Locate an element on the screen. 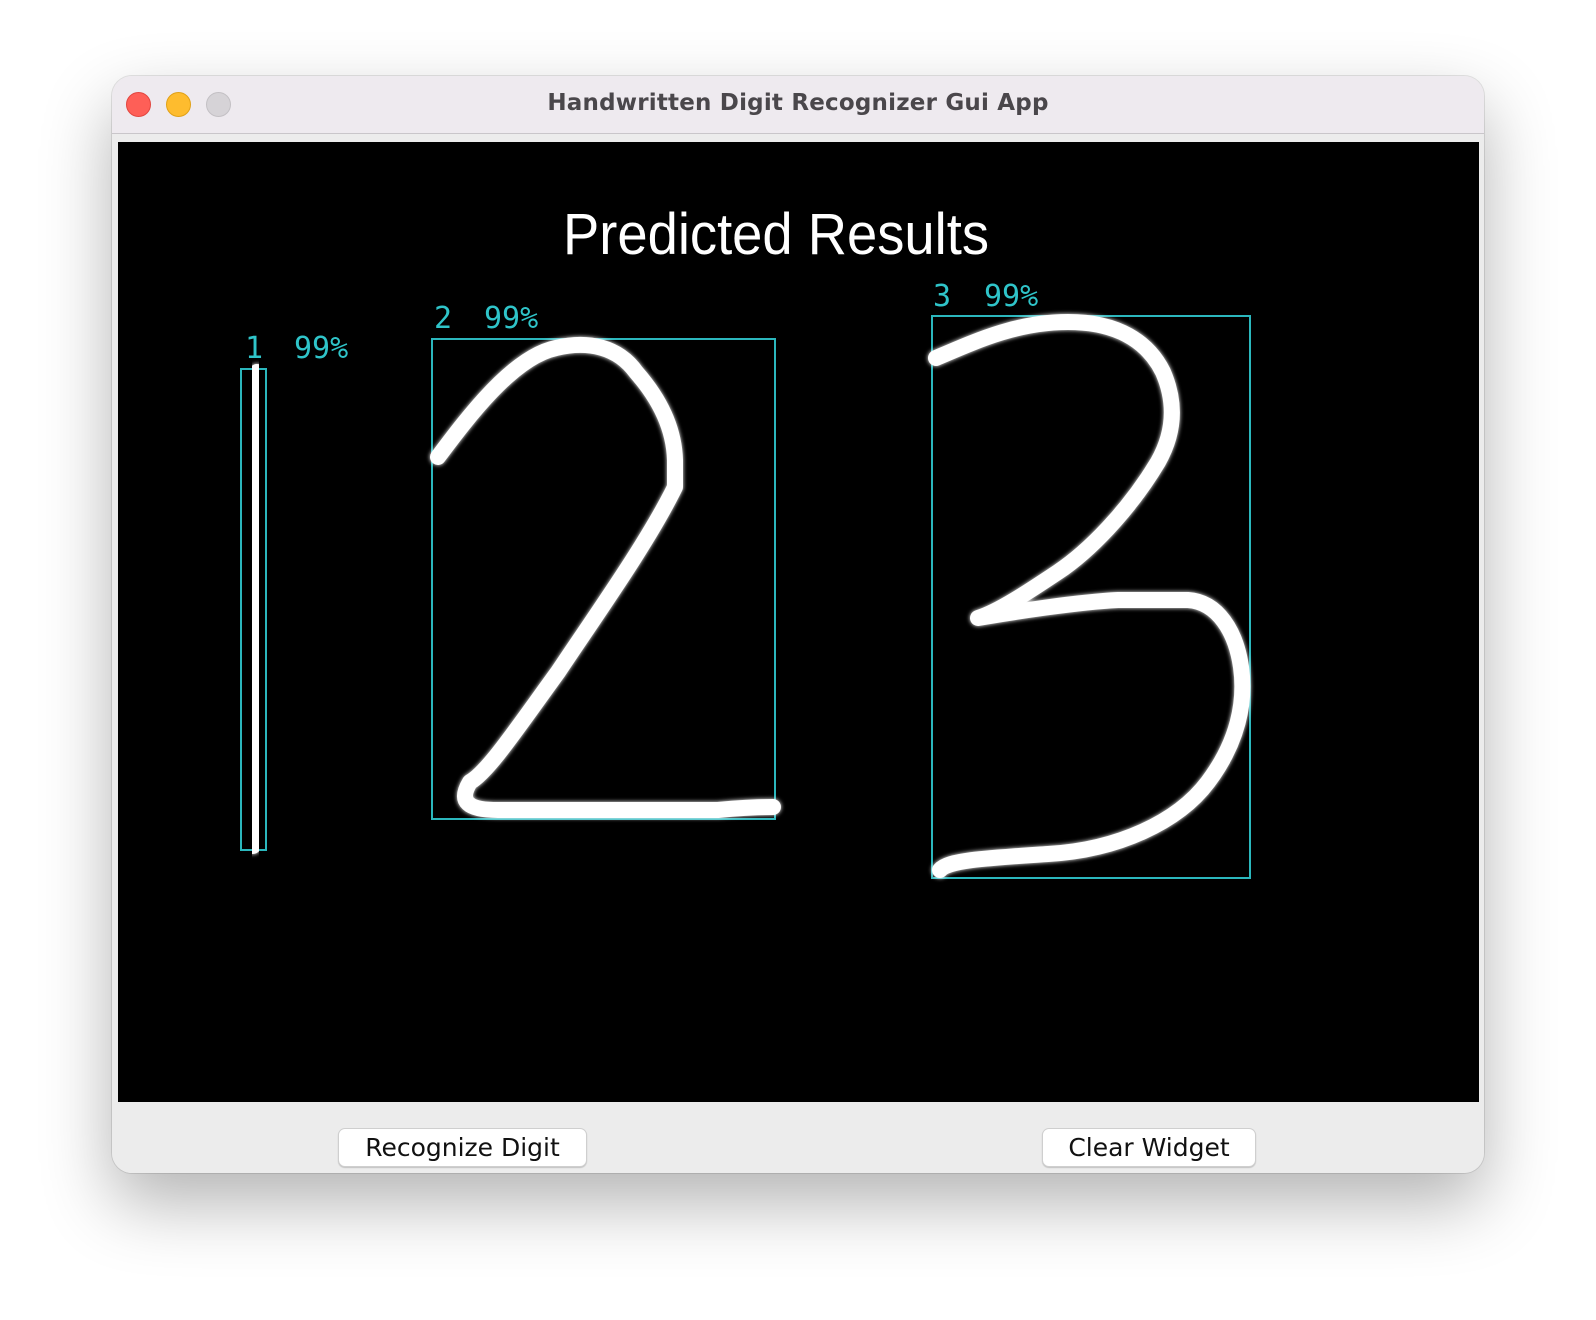  clear-widget-button: Clear Widget is located at coordinates (1149, 1147).